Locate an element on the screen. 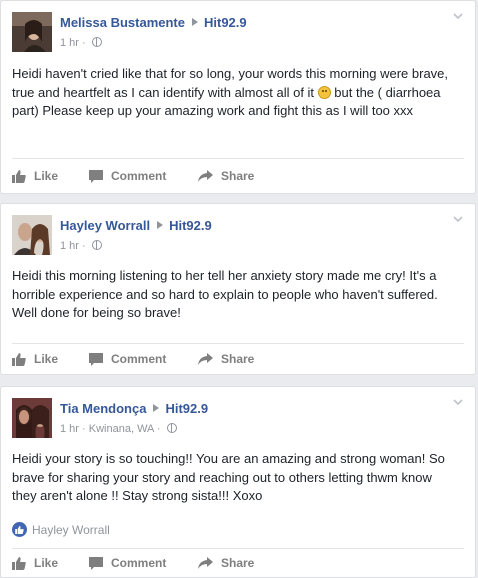 The image size is (478, 578). post-header: Hayley Worrall Hit92.9 is located at coordinates (136, 225).